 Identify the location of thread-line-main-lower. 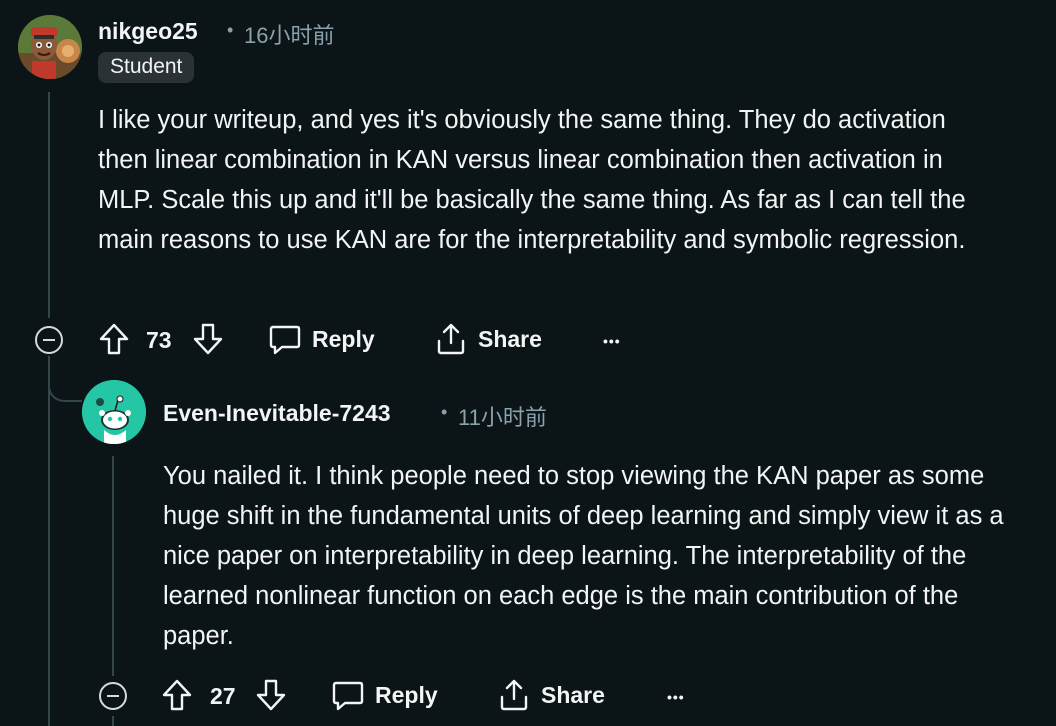
(49, 545).